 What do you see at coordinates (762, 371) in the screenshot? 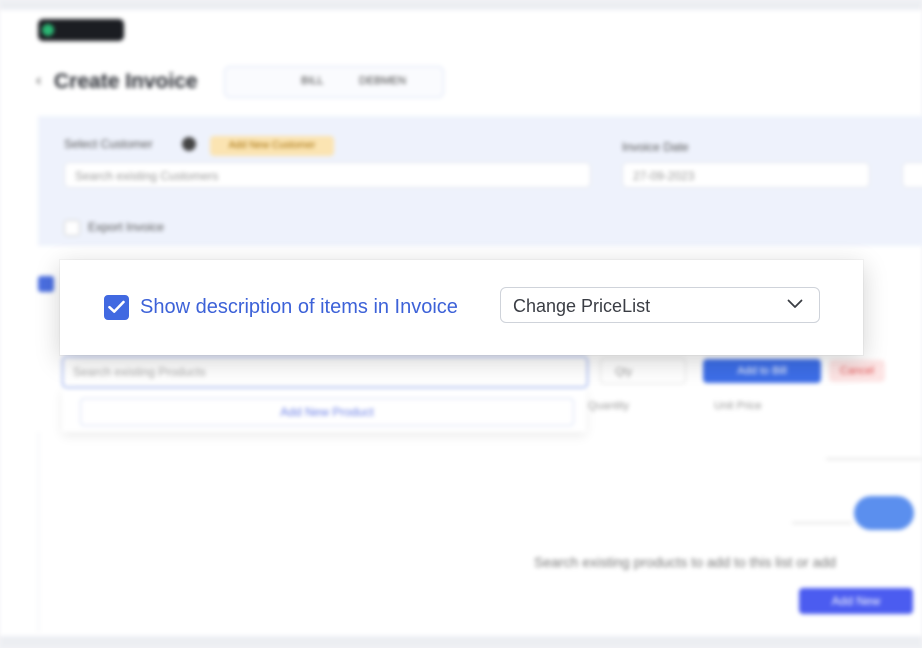
I see `add-to-bill-button: Add to Bill` at bounding box center [762, 371].